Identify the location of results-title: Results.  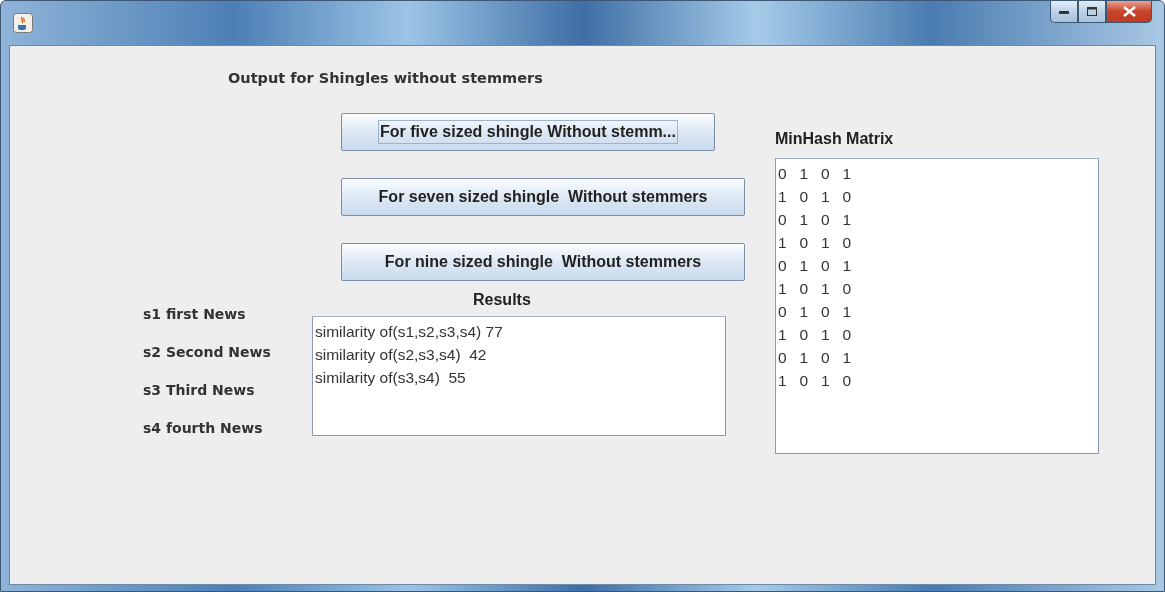
(502, 300).